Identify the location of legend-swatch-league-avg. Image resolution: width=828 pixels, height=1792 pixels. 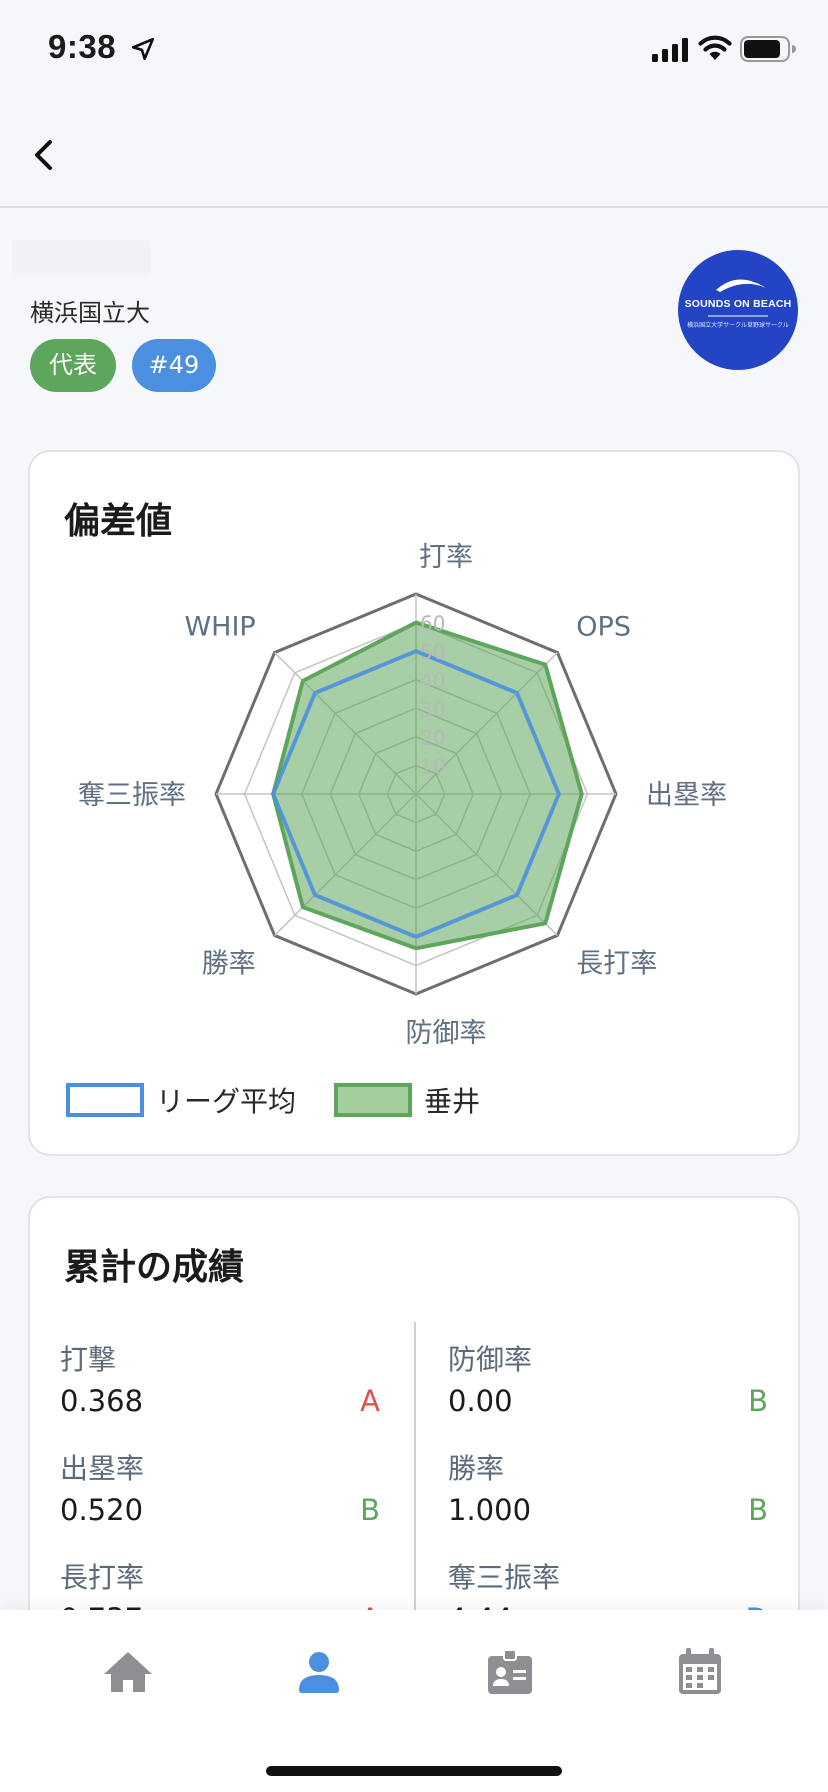
(105, 1100).